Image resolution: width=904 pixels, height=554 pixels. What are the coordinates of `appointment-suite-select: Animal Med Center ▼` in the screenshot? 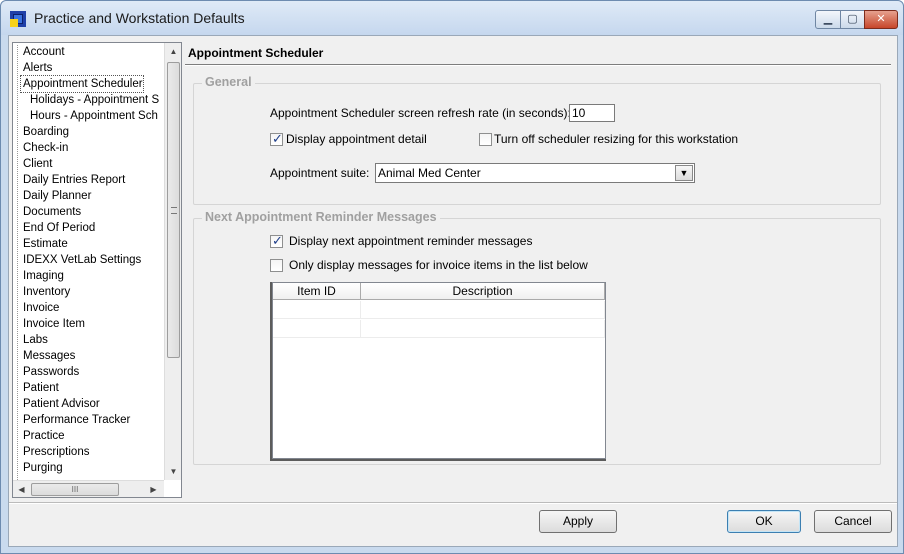 It's located at (535, 173).